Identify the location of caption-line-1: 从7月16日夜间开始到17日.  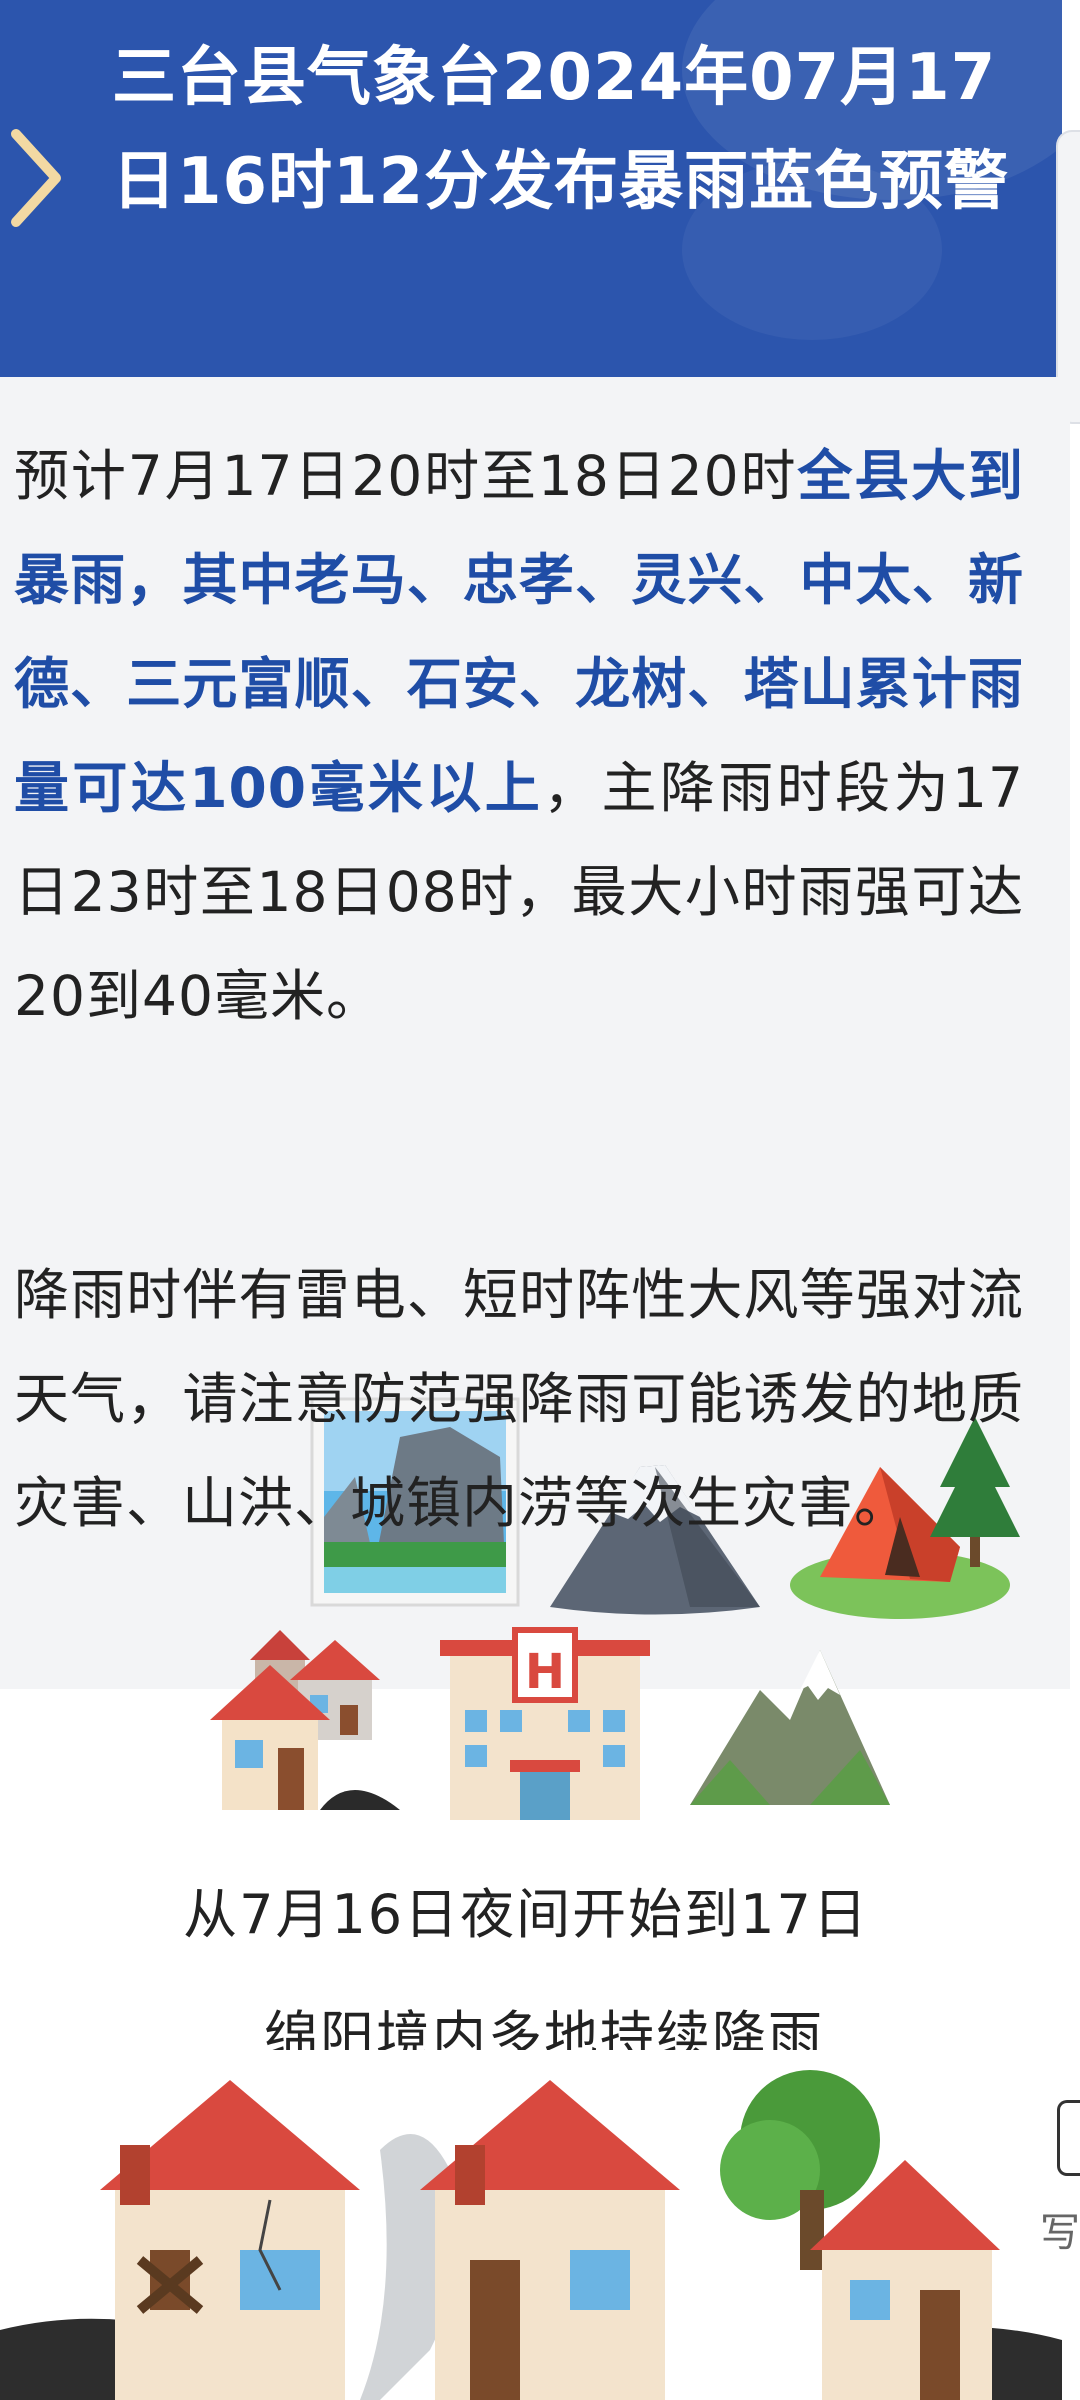
(526, 1914).